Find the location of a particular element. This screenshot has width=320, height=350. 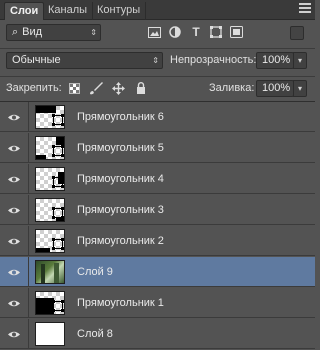

lock-all-icon is located at coordinates (141, 88).